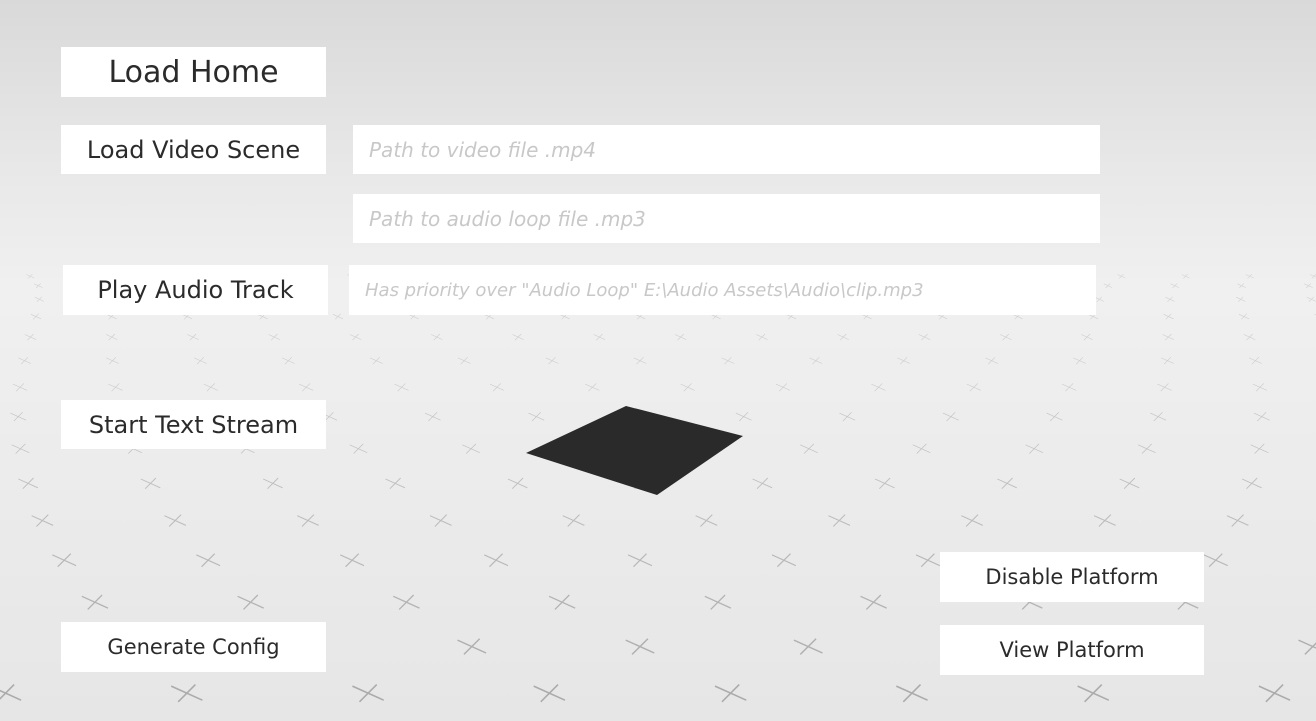 The height and width of the screenshot is (721, 1316). Describe the element at coordinates (1072, 577) in the screenshot. I see `disable-platform-button: Disable Platform` at that location.